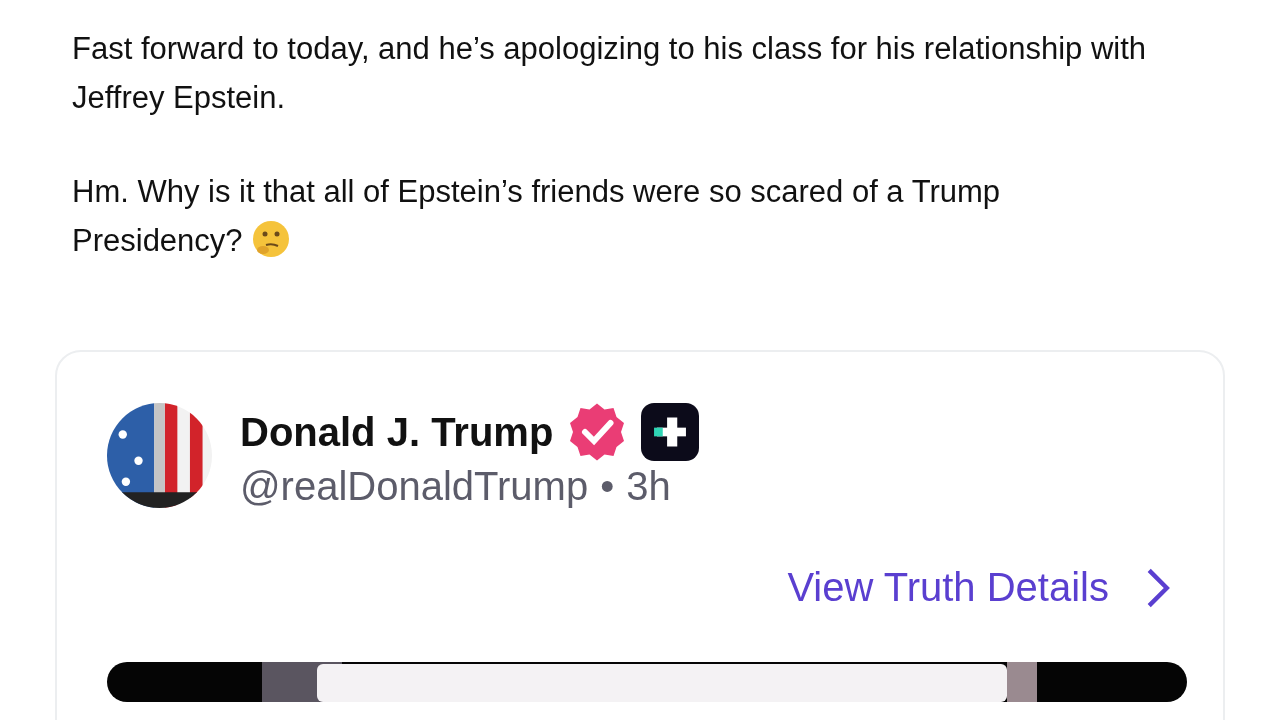 The image size is (1280, 720). I want to click on thinking-emoji-icon, so click(270, 239).